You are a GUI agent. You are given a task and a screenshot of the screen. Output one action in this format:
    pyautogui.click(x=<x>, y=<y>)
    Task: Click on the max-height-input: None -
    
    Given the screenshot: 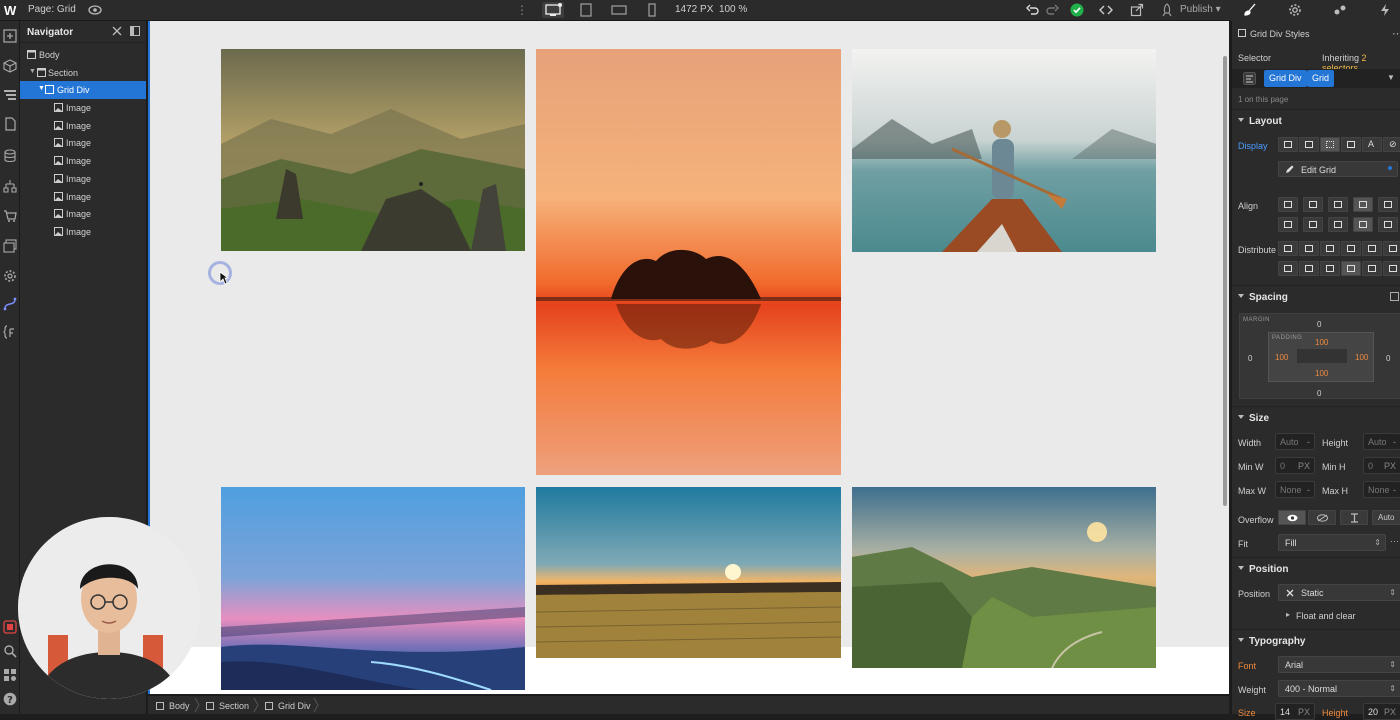 What is the action you would take?
    pyautogui.click(x=1381, y=489)
    